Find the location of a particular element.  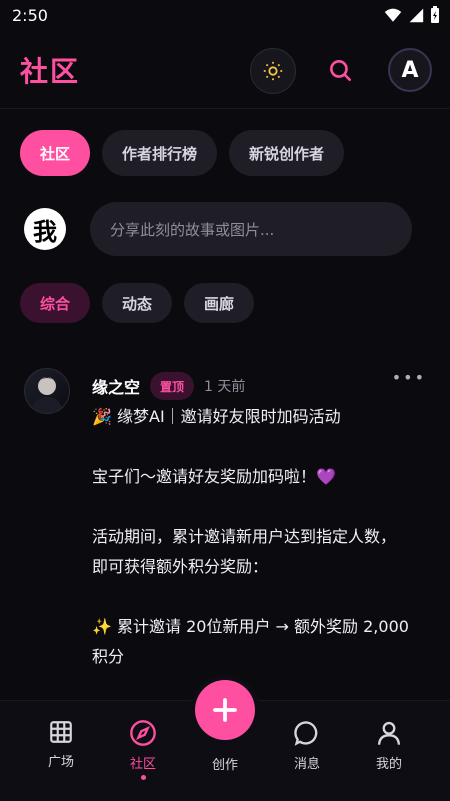

person-portrait-icon is located at coordinates (47, 395).